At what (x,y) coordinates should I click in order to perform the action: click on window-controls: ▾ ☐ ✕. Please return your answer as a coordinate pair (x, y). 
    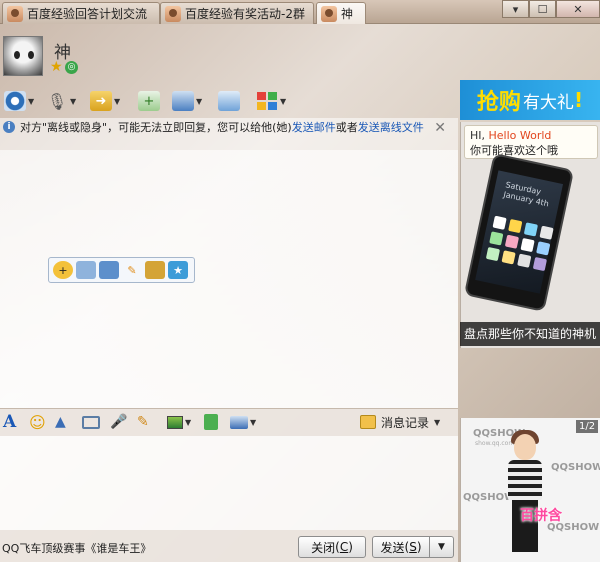
    Looking at the image, I should click on (551, 9).